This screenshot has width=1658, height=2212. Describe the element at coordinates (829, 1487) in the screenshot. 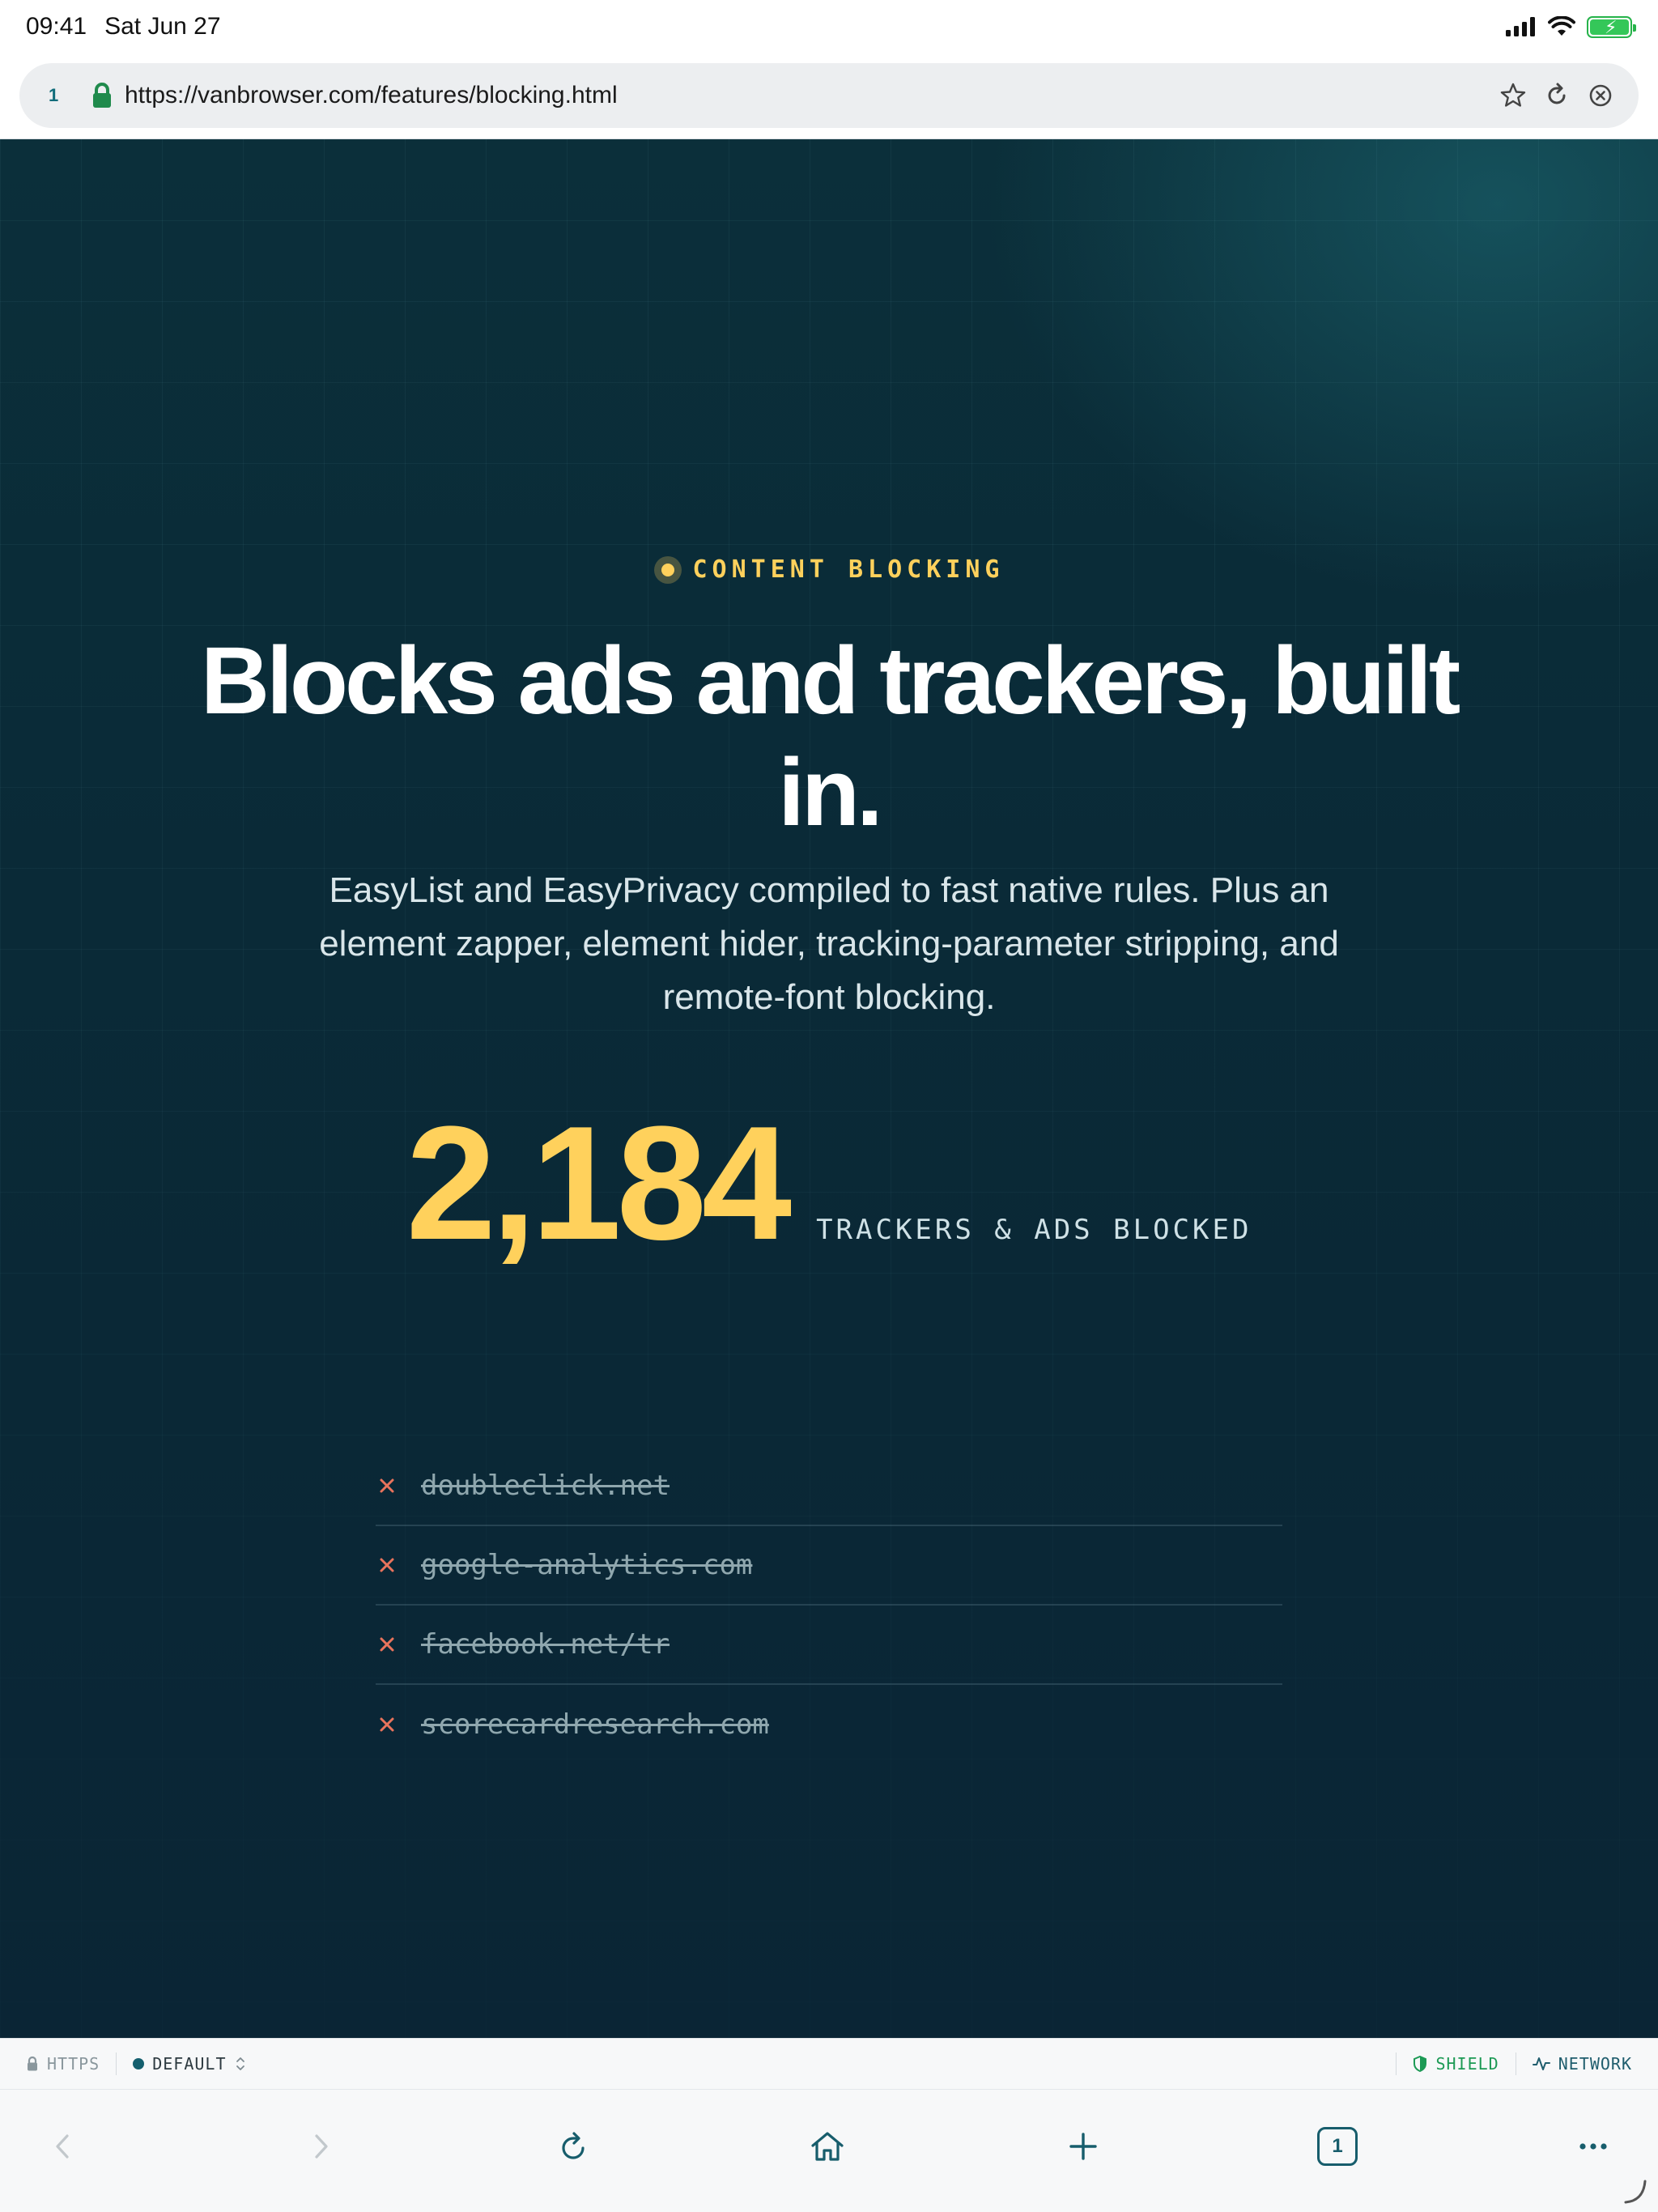

I see `blocked-domain-item: doubleclick.net` at that location.